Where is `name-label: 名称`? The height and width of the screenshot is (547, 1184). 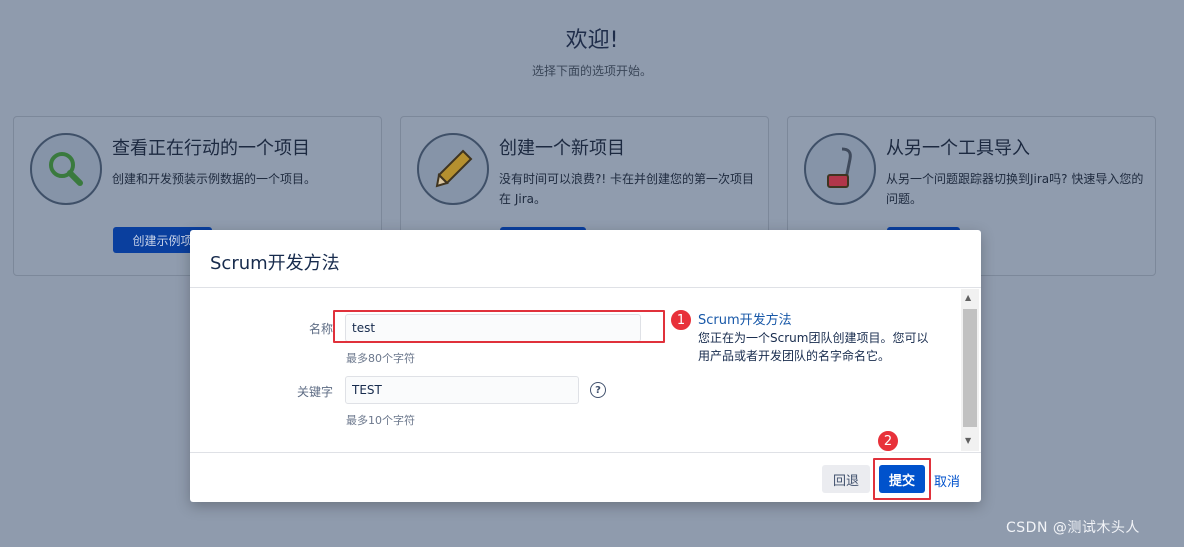
name-label: 名称 is located at coordinates (320, 329).